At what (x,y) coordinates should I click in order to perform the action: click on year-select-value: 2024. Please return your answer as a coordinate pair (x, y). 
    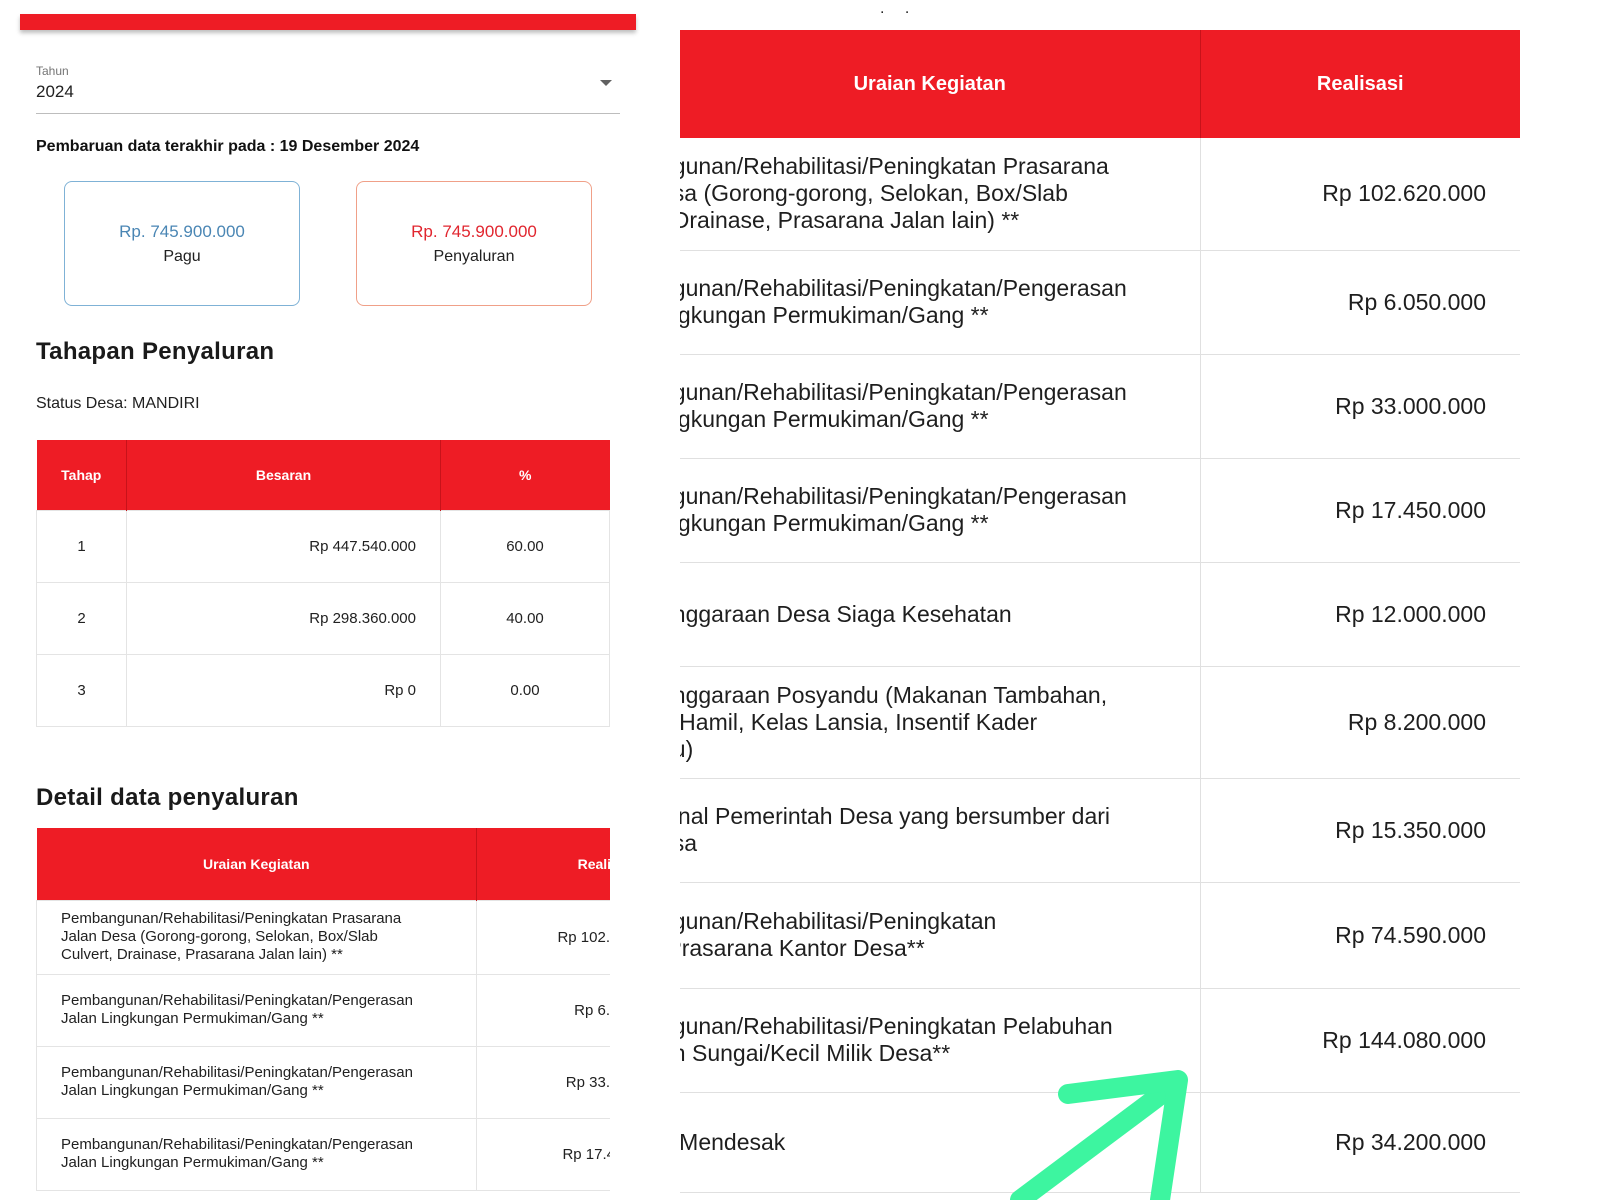
    Looking at the image, I should click on (55, 91).